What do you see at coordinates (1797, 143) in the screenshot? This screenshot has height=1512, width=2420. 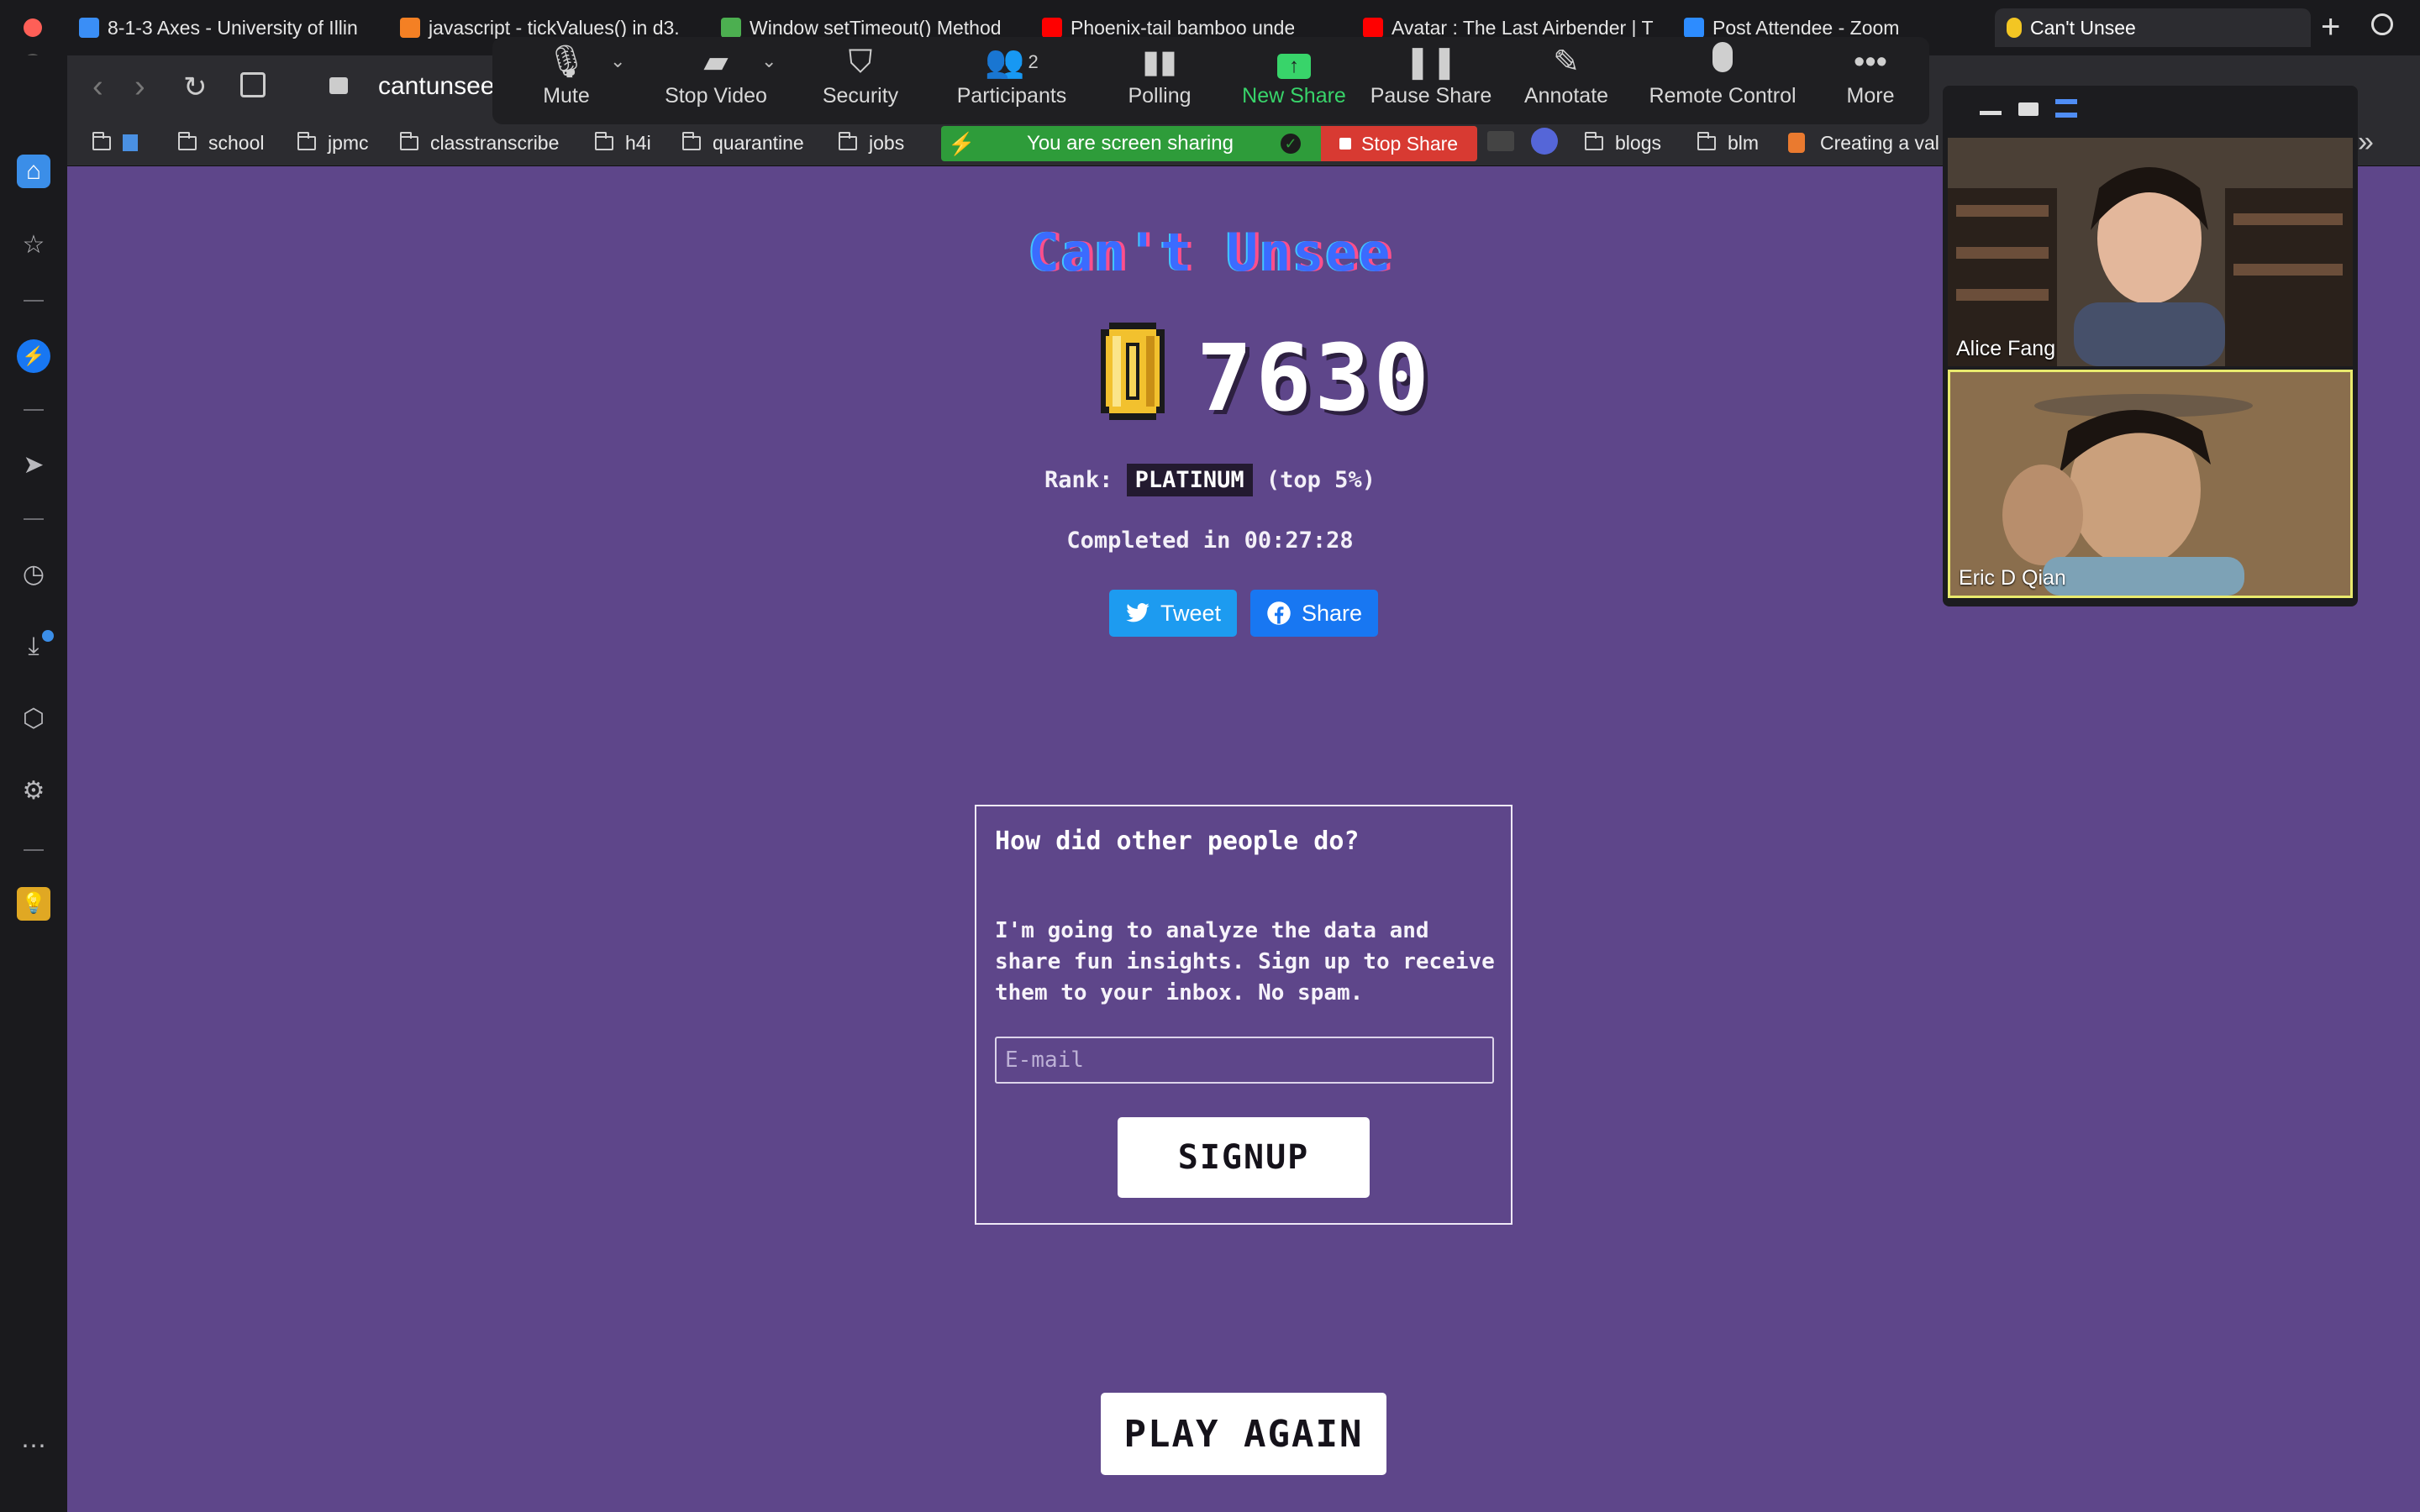 I see `colorful-site-icon` at bounding box center [1797, 143].